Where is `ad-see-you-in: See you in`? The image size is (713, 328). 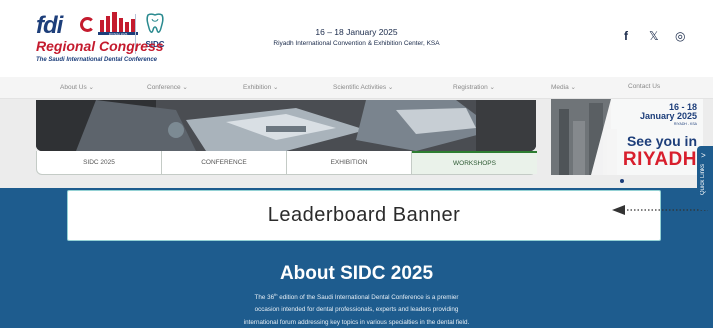
ad-see-you-in: See you in is located at coordinates (661, 141).